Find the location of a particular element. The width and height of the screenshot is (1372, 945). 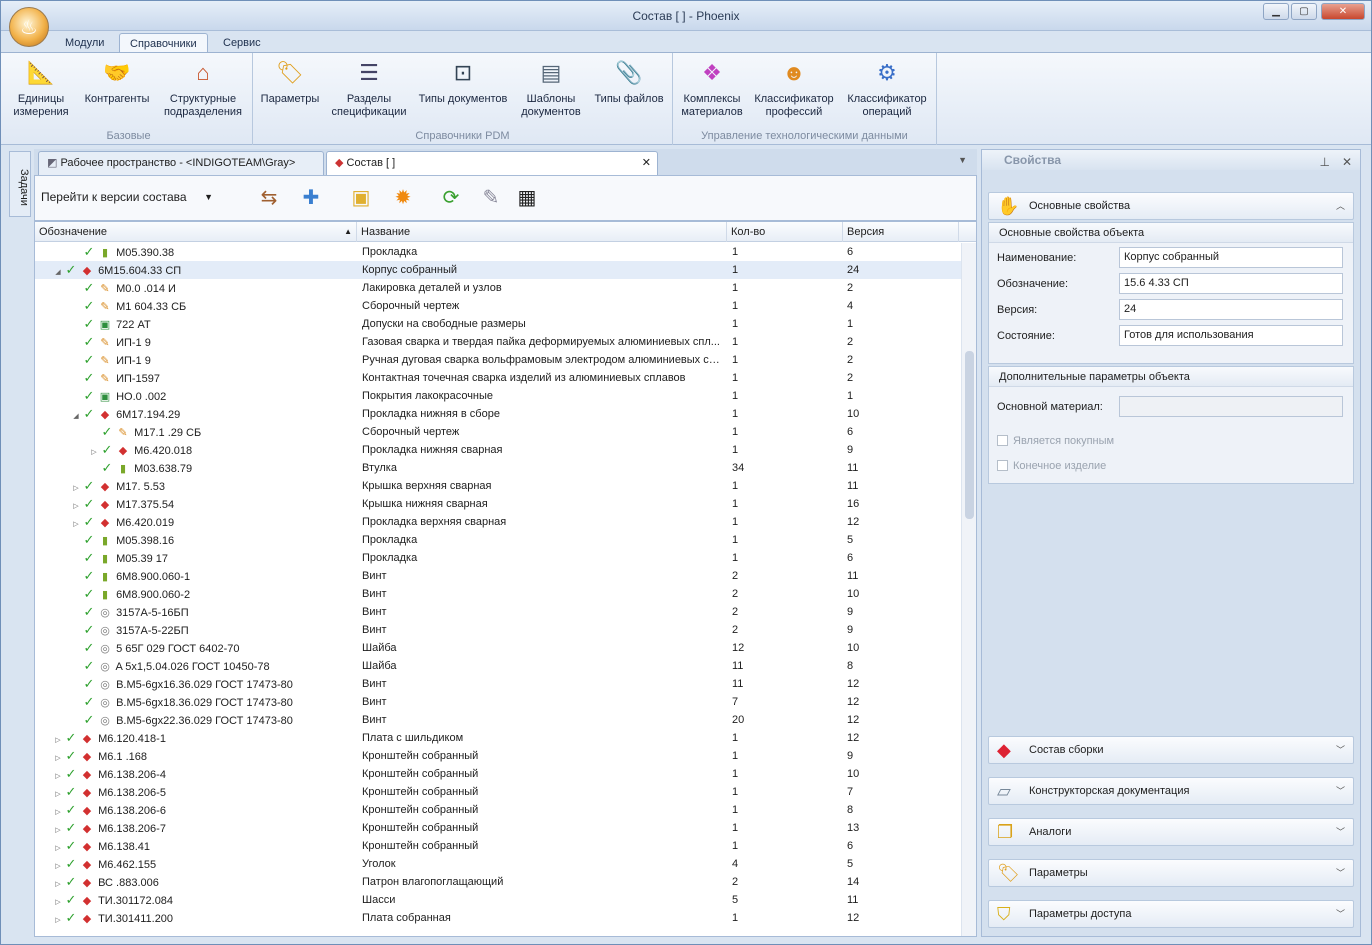

table-row: ▷ ✓ ◆ M6.462.155 Уголок 4 5 is located at coordinates (498, 864).